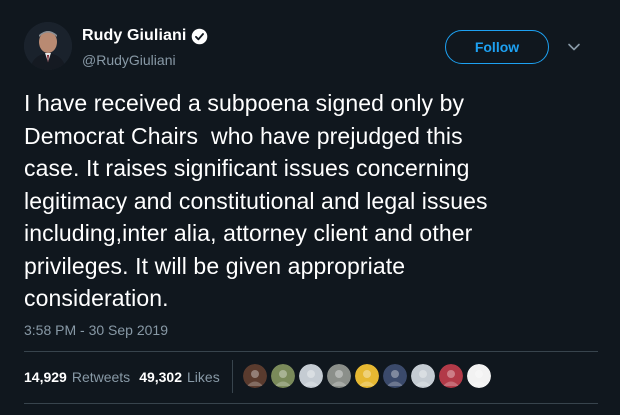  What do you see at coordinates (203, 377) in the screenshot?
I see `likes-label: Likes` at bounding box center [203, 377].